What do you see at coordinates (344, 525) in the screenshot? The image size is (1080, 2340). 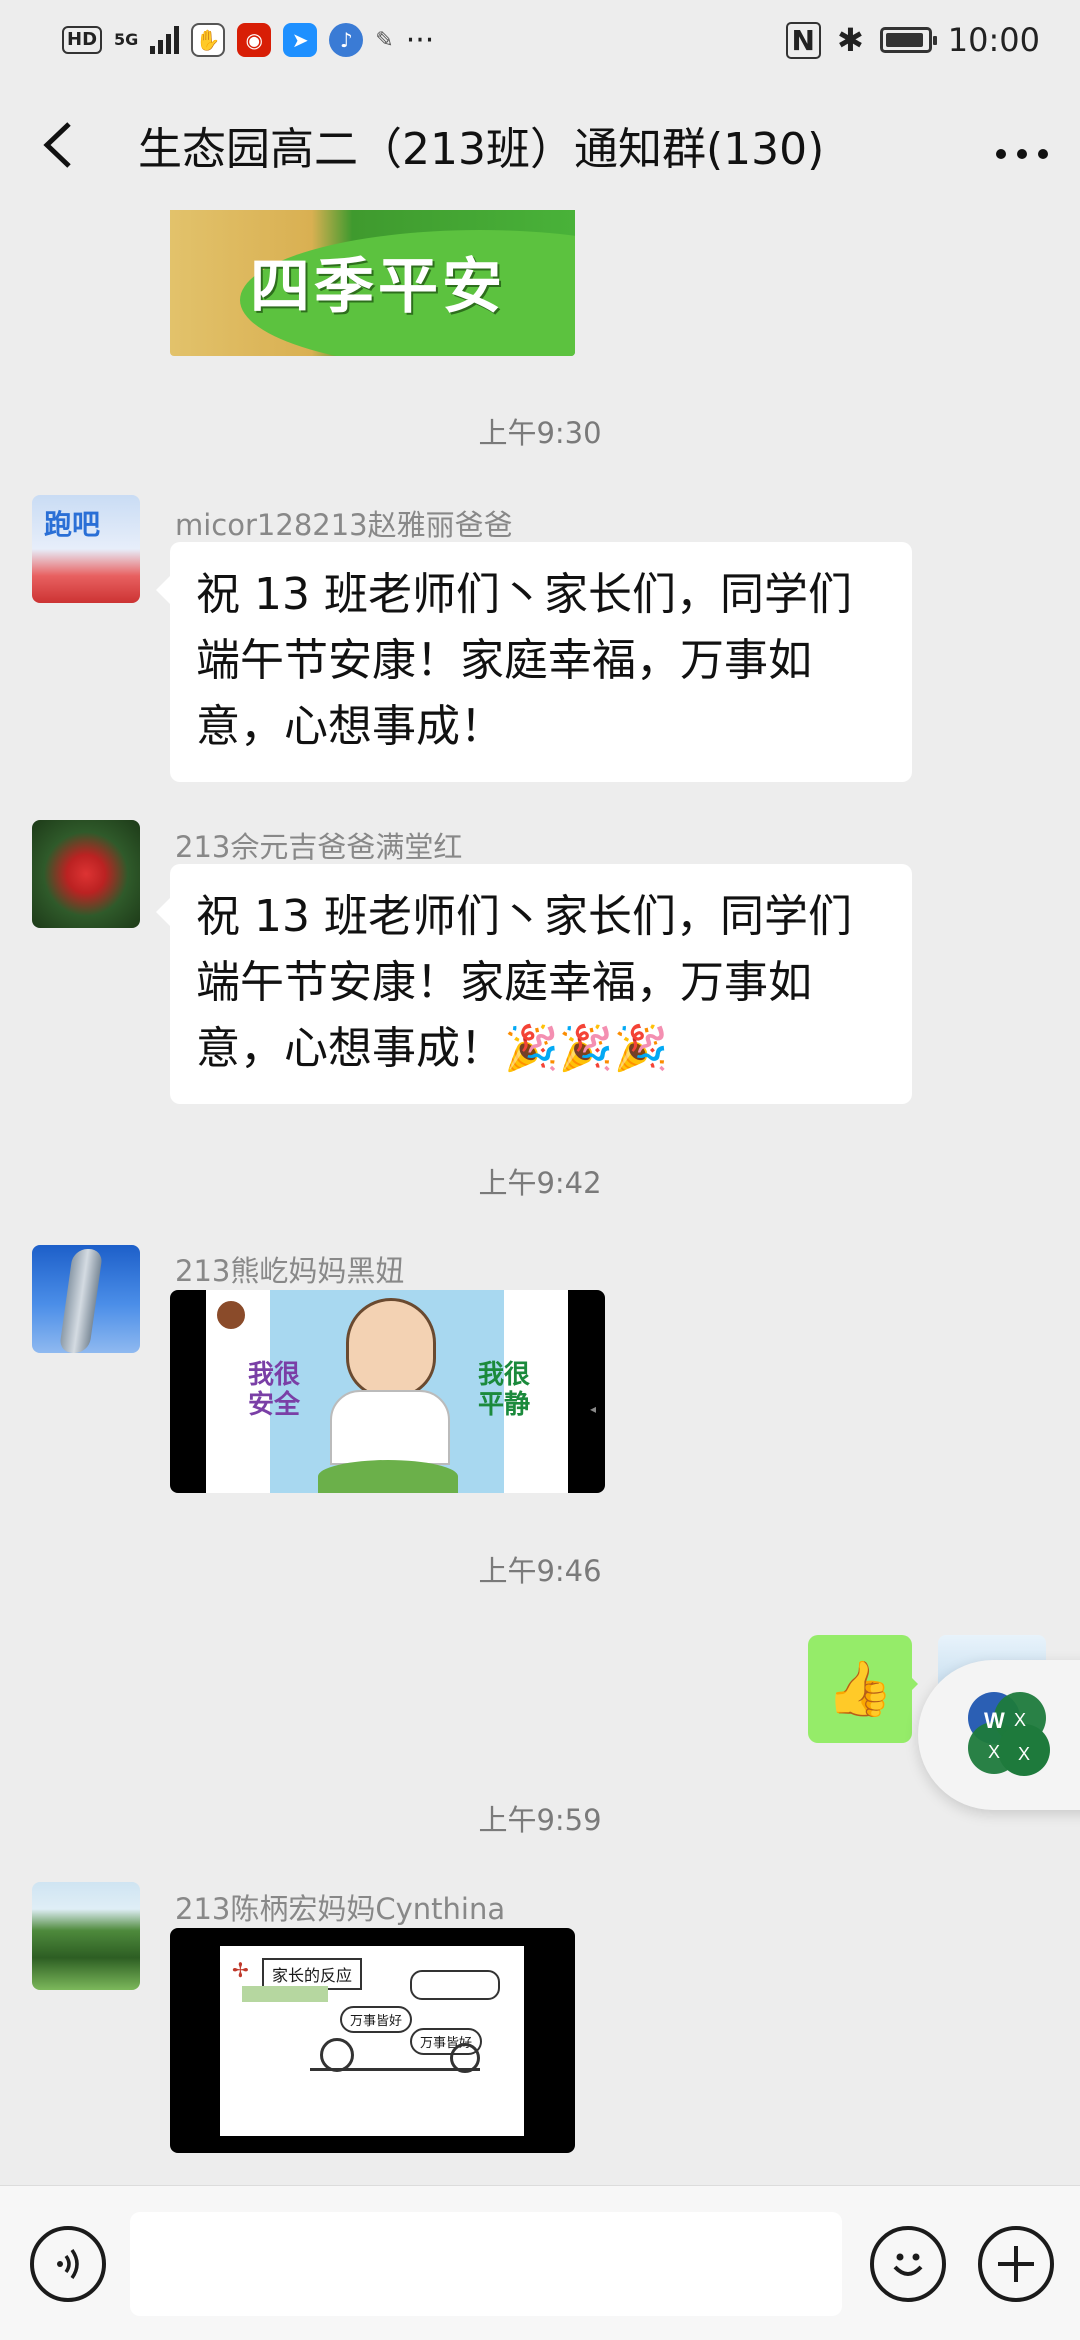 I see `sender-name: micor128213赵雅丽爸爸` at bounding box center [344, 525].